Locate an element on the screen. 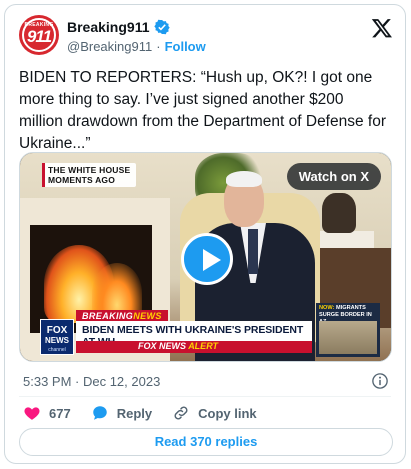 Image resolution: width=411 pixels, height=469 pixels. watch-on-x-button: Watch on X is located at coordinates (333, 176).